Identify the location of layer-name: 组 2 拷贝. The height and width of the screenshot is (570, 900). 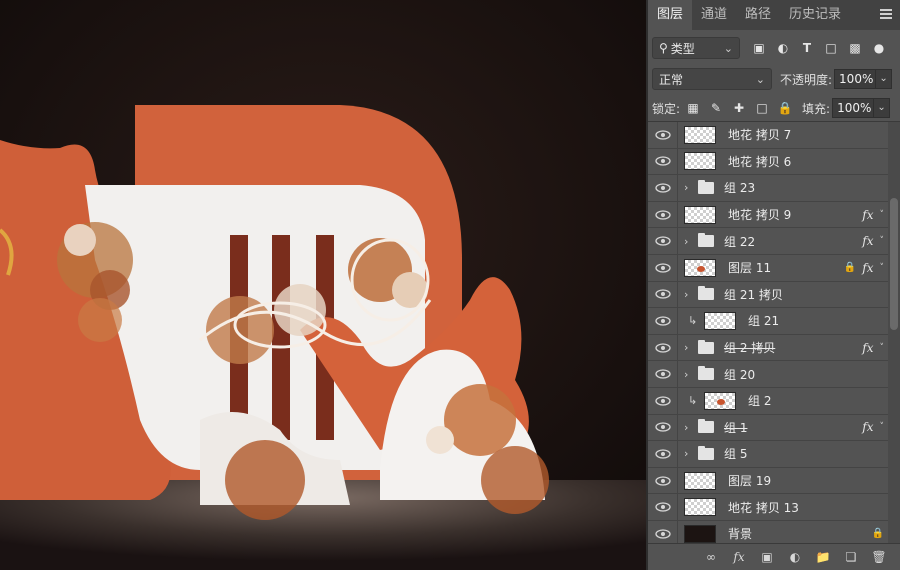
(749, 347).